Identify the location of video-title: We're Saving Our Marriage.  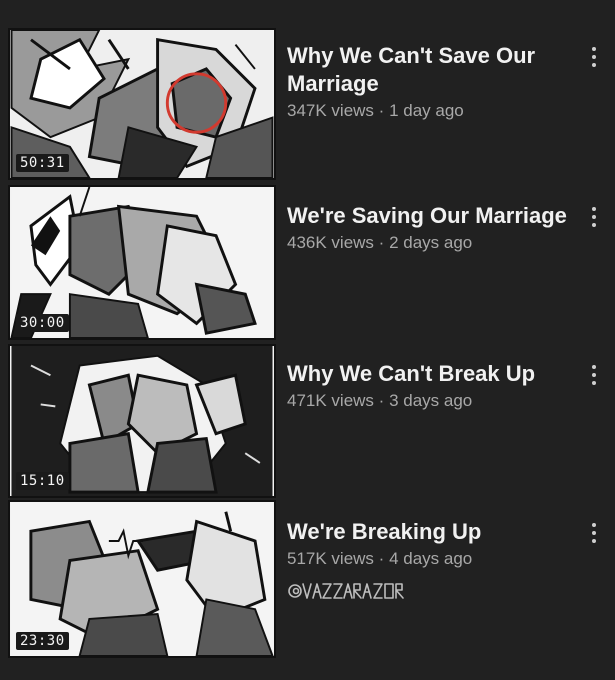
(431, 216).